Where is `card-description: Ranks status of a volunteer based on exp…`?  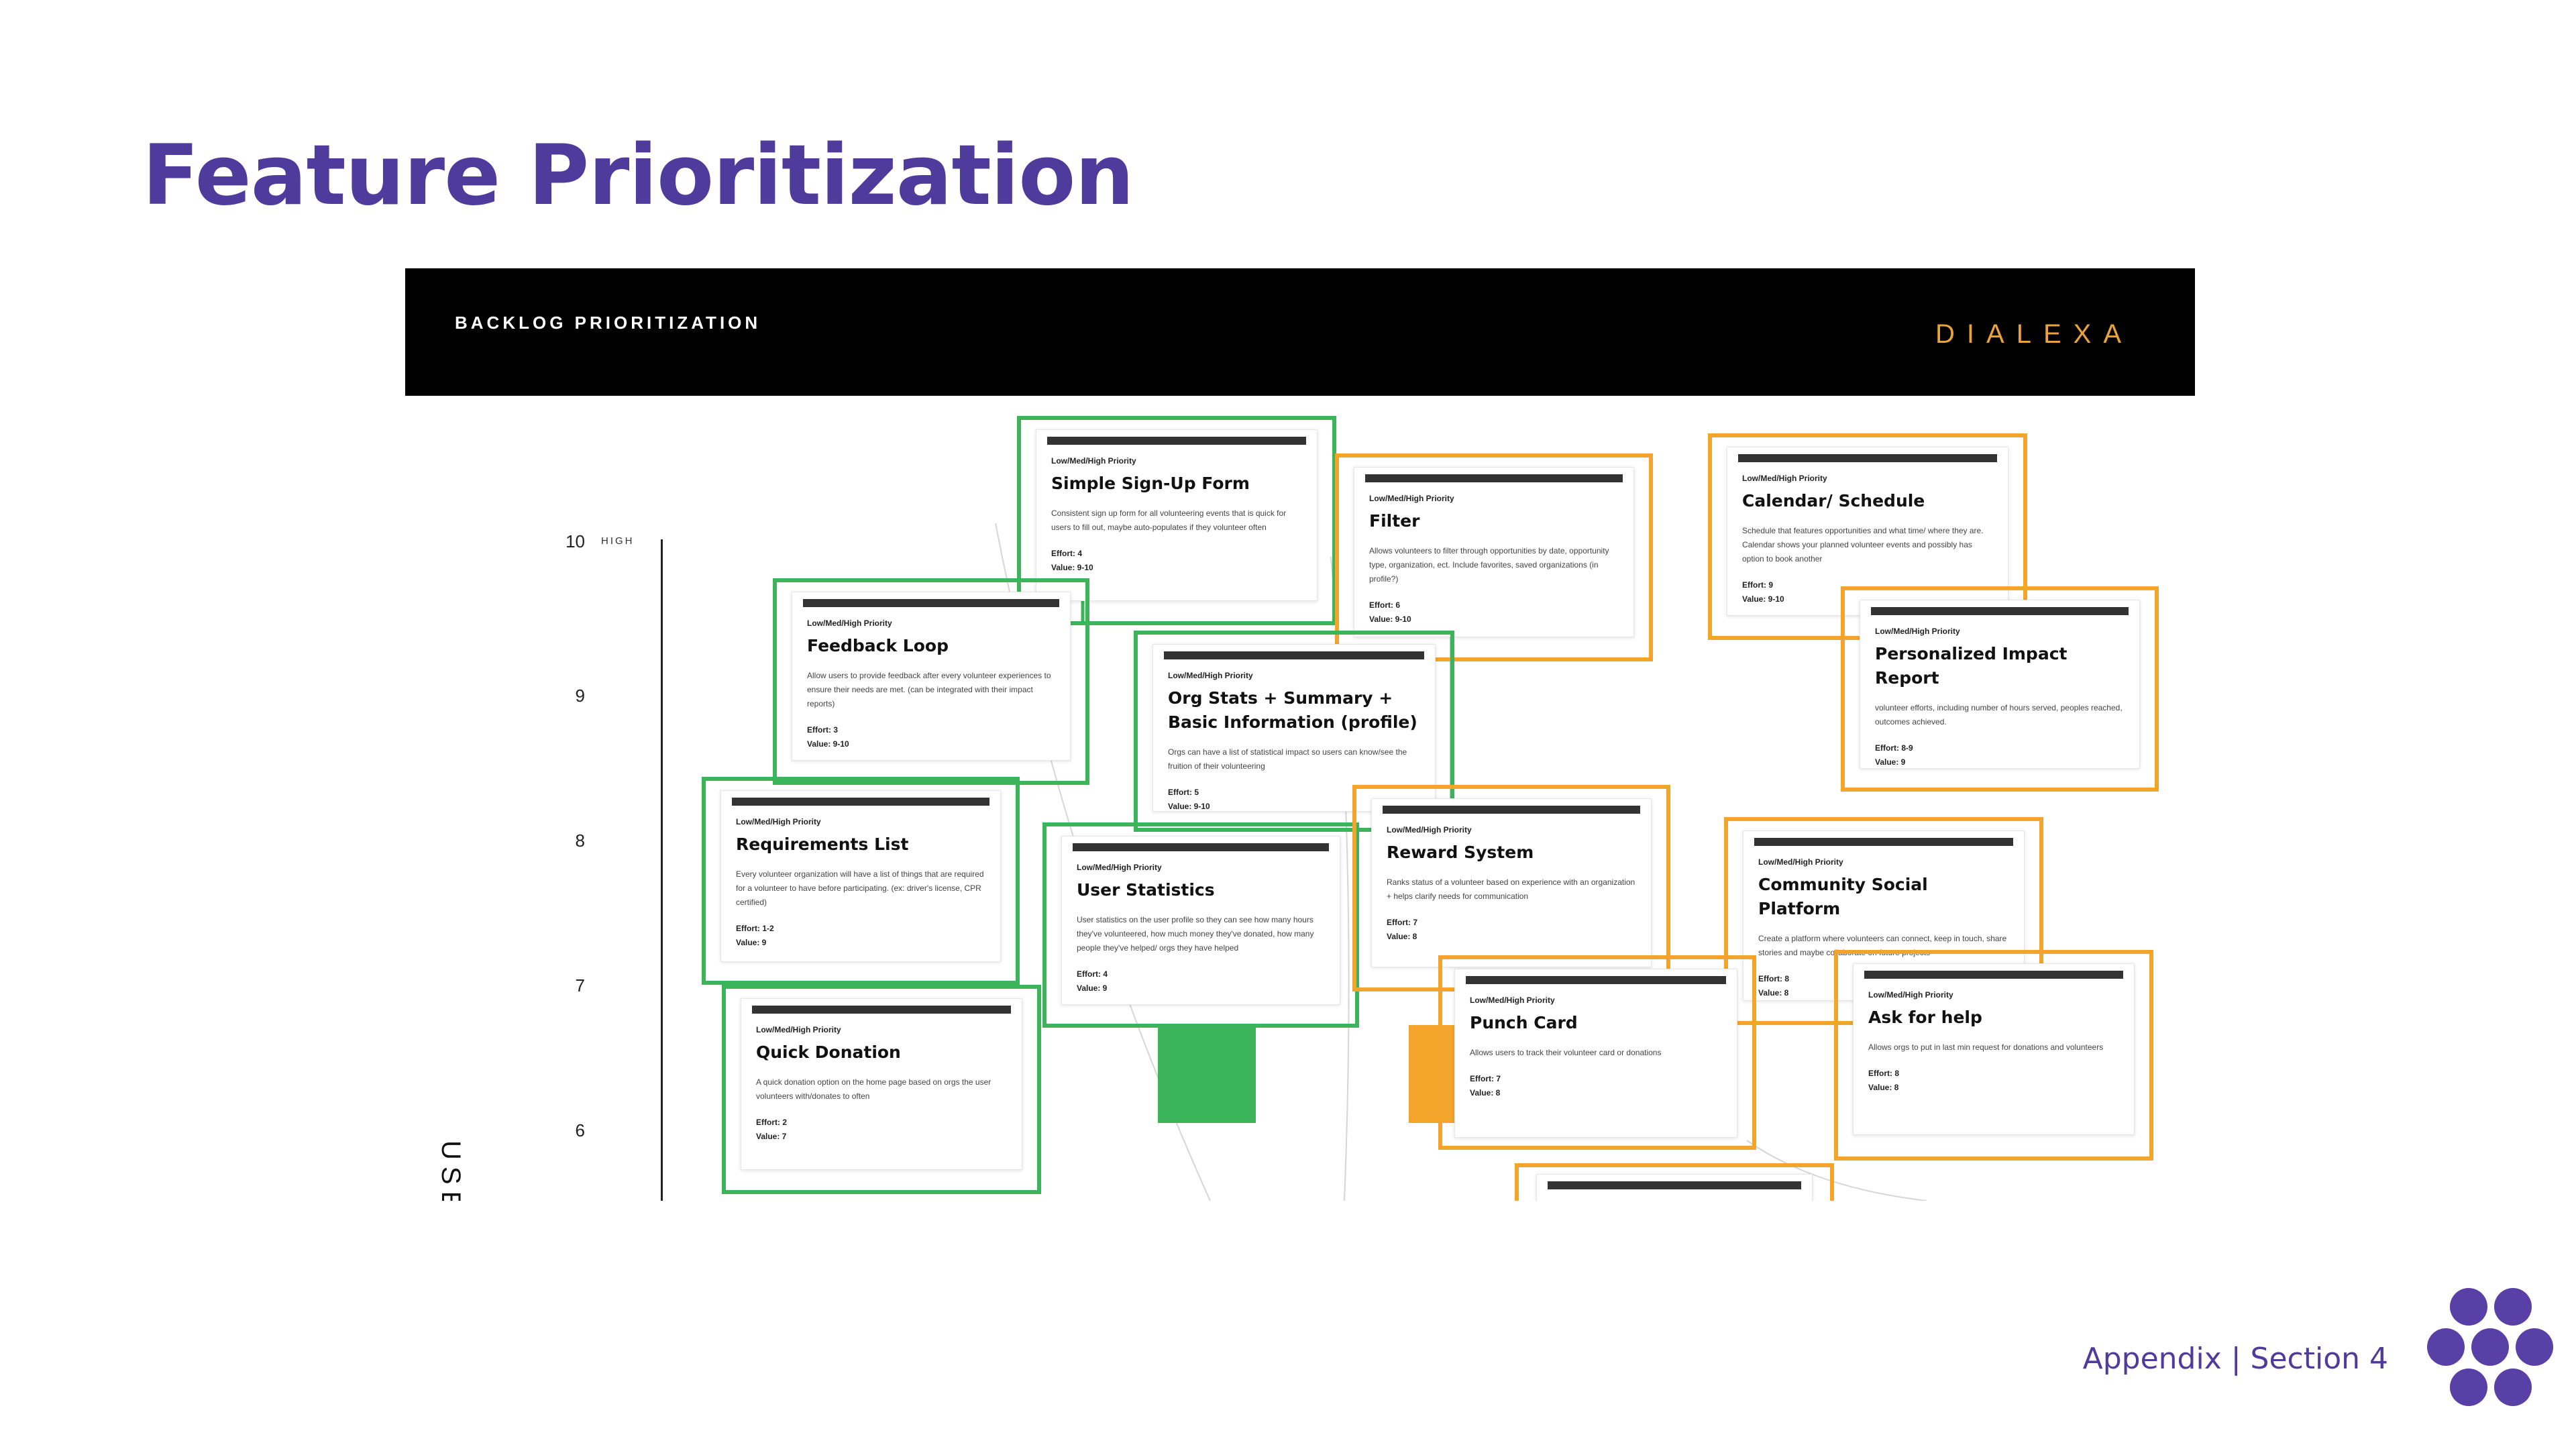
card-description: Ranks status of a volunteer based on exp… is located at coordinates (1511, 889).